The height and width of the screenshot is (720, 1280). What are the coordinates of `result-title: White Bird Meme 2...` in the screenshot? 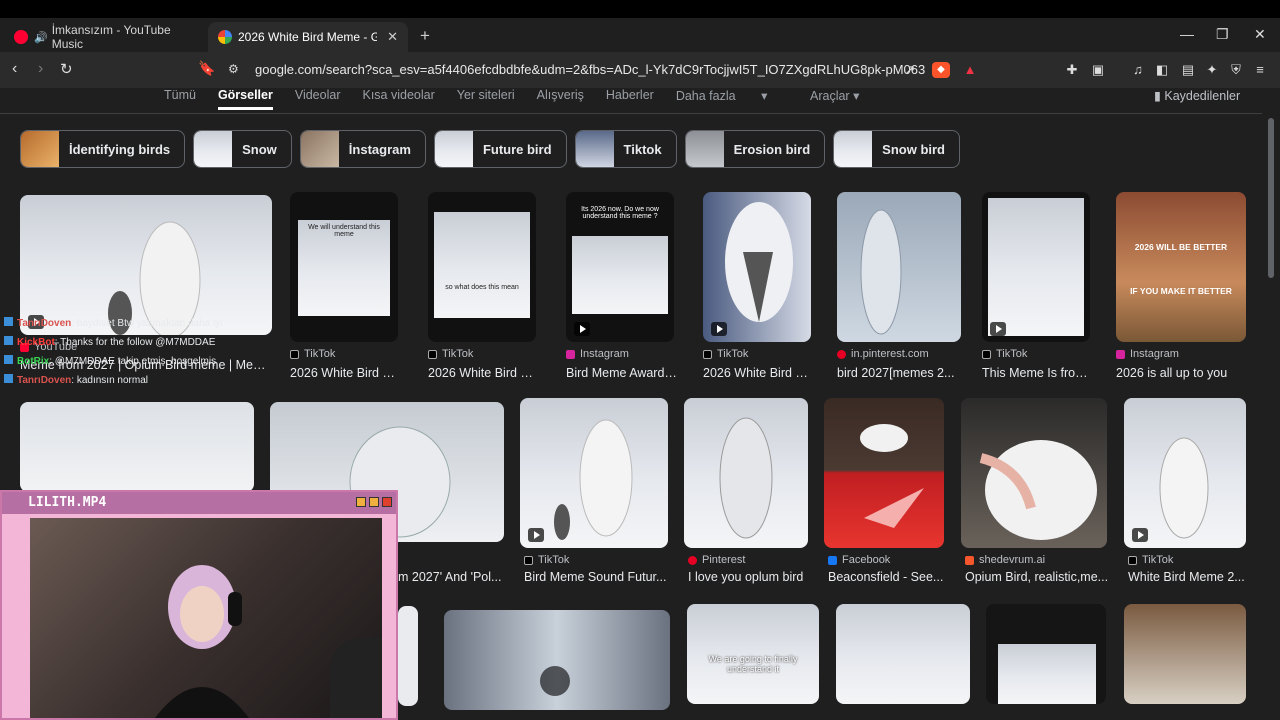 It's located at (1189, 577).